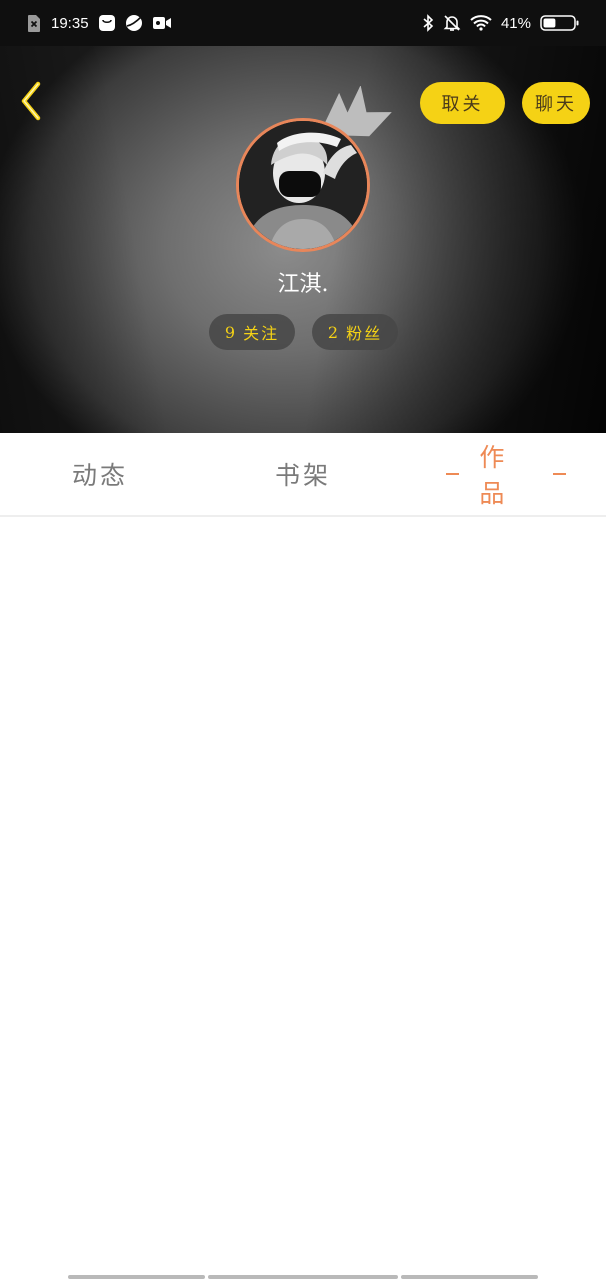  I want to click on browser-icon, so click(134, 23).